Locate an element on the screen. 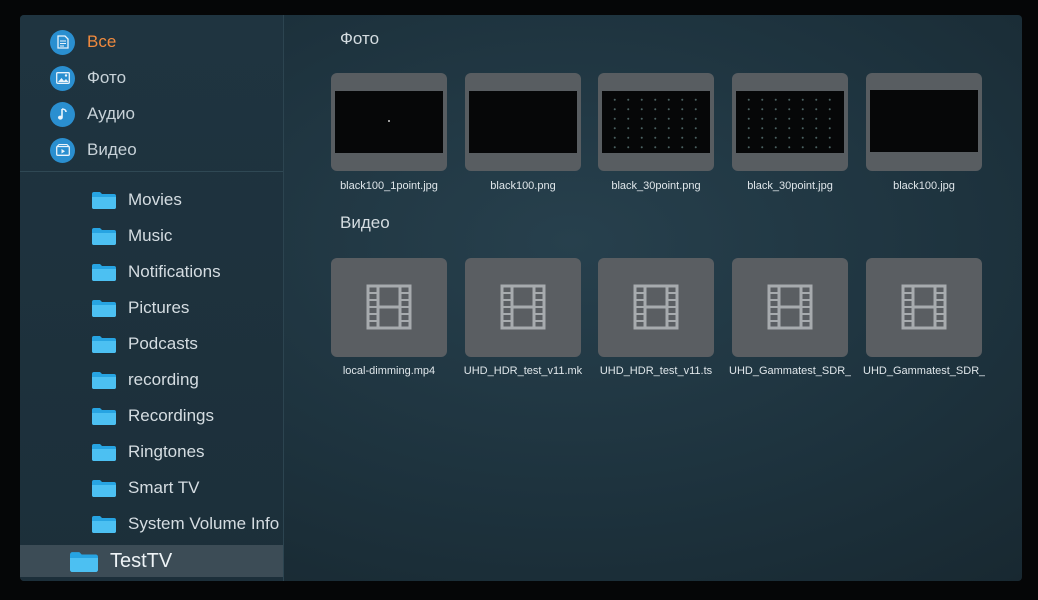 This screenshot has width=1038, height=600. file-name: UHD_HDR_test_v11.ts is located at coordinates (656, 371).